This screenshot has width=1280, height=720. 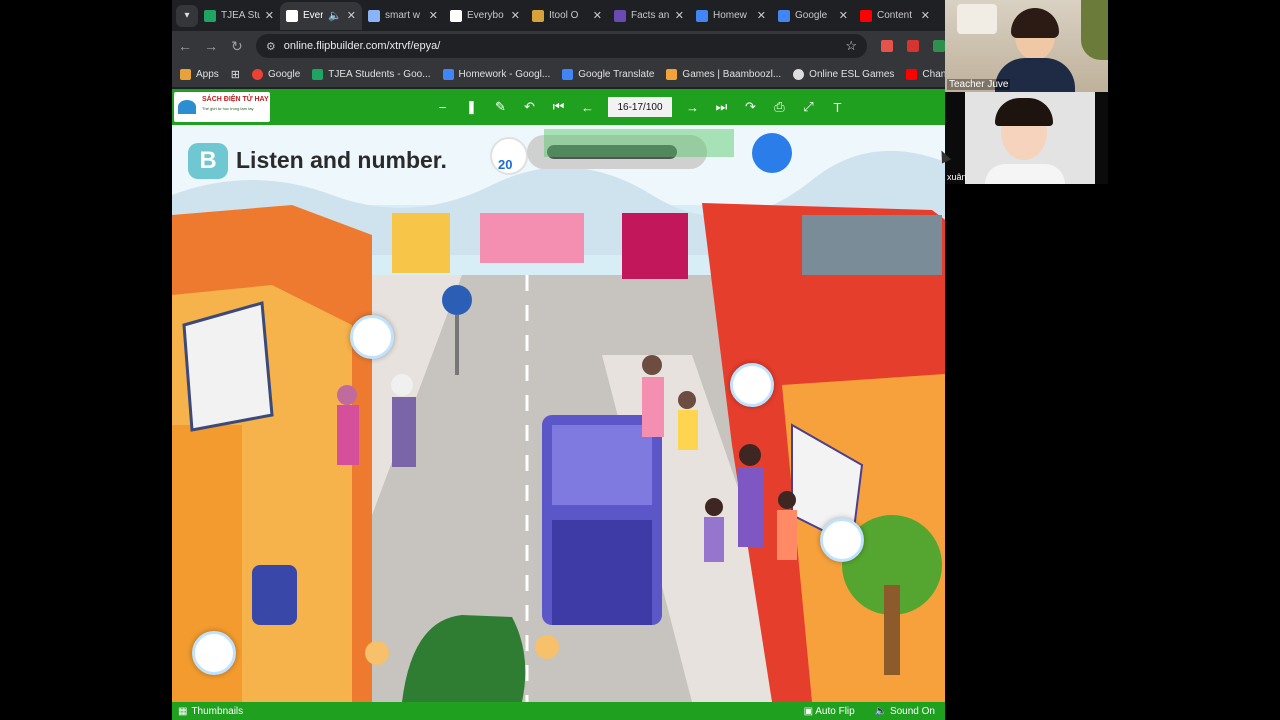 I want to click on auto-flip-label: Auto Flip, so click(x=835, y=711).